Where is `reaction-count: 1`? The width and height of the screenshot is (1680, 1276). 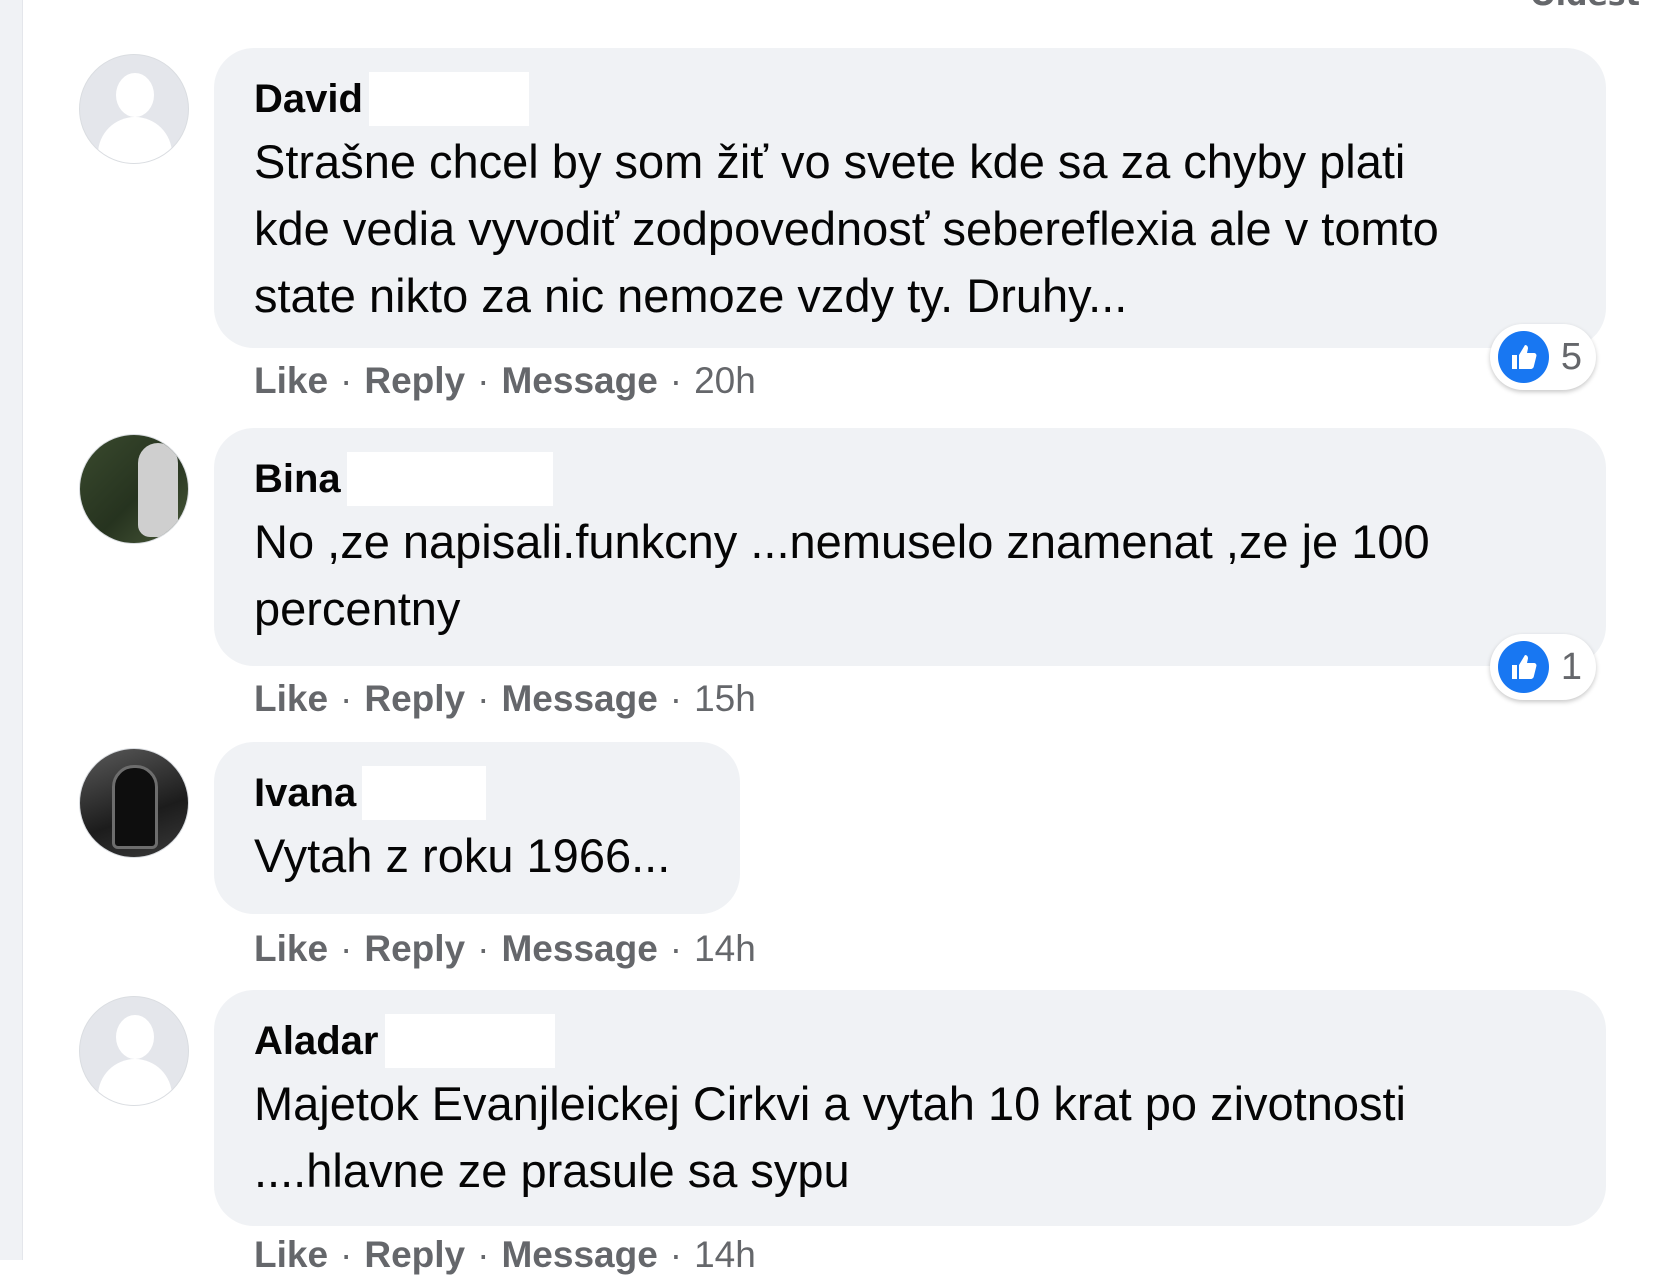 reaction-count: 1 is located at coordinates (1571, 666).